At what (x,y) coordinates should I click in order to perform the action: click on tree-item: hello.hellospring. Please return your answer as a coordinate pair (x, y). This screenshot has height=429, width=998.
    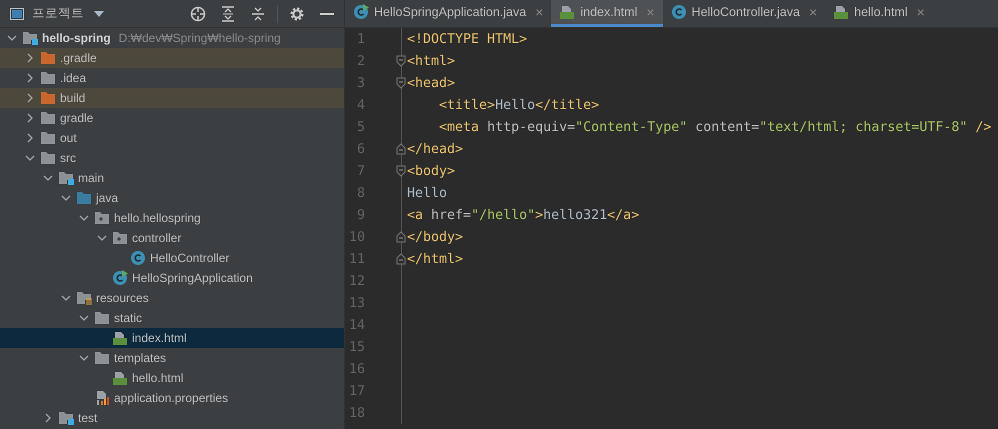
    Looking at the image, I should click on (172, 218).